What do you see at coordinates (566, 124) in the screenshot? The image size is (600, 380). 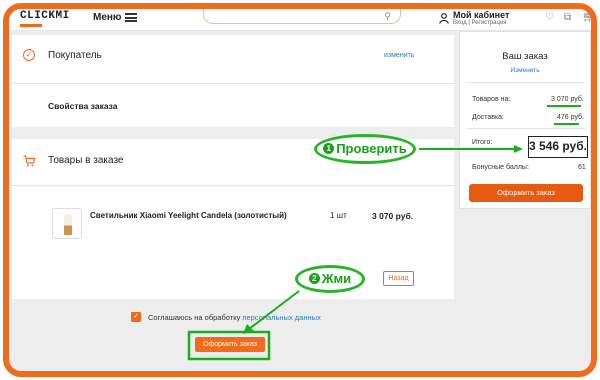 I see `delivery-value-underline` at bounding box center [566, 124].